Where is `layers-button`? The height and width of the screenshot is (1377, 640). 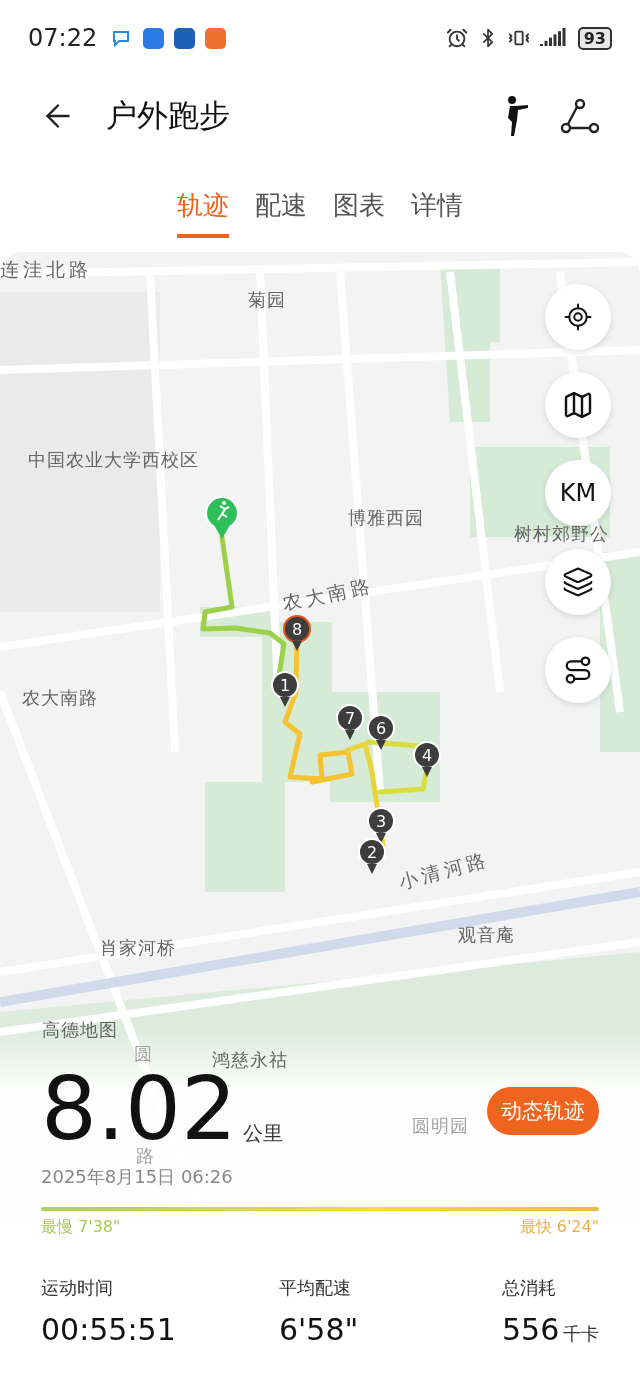
layers-button is located at coordinates (578, 582).